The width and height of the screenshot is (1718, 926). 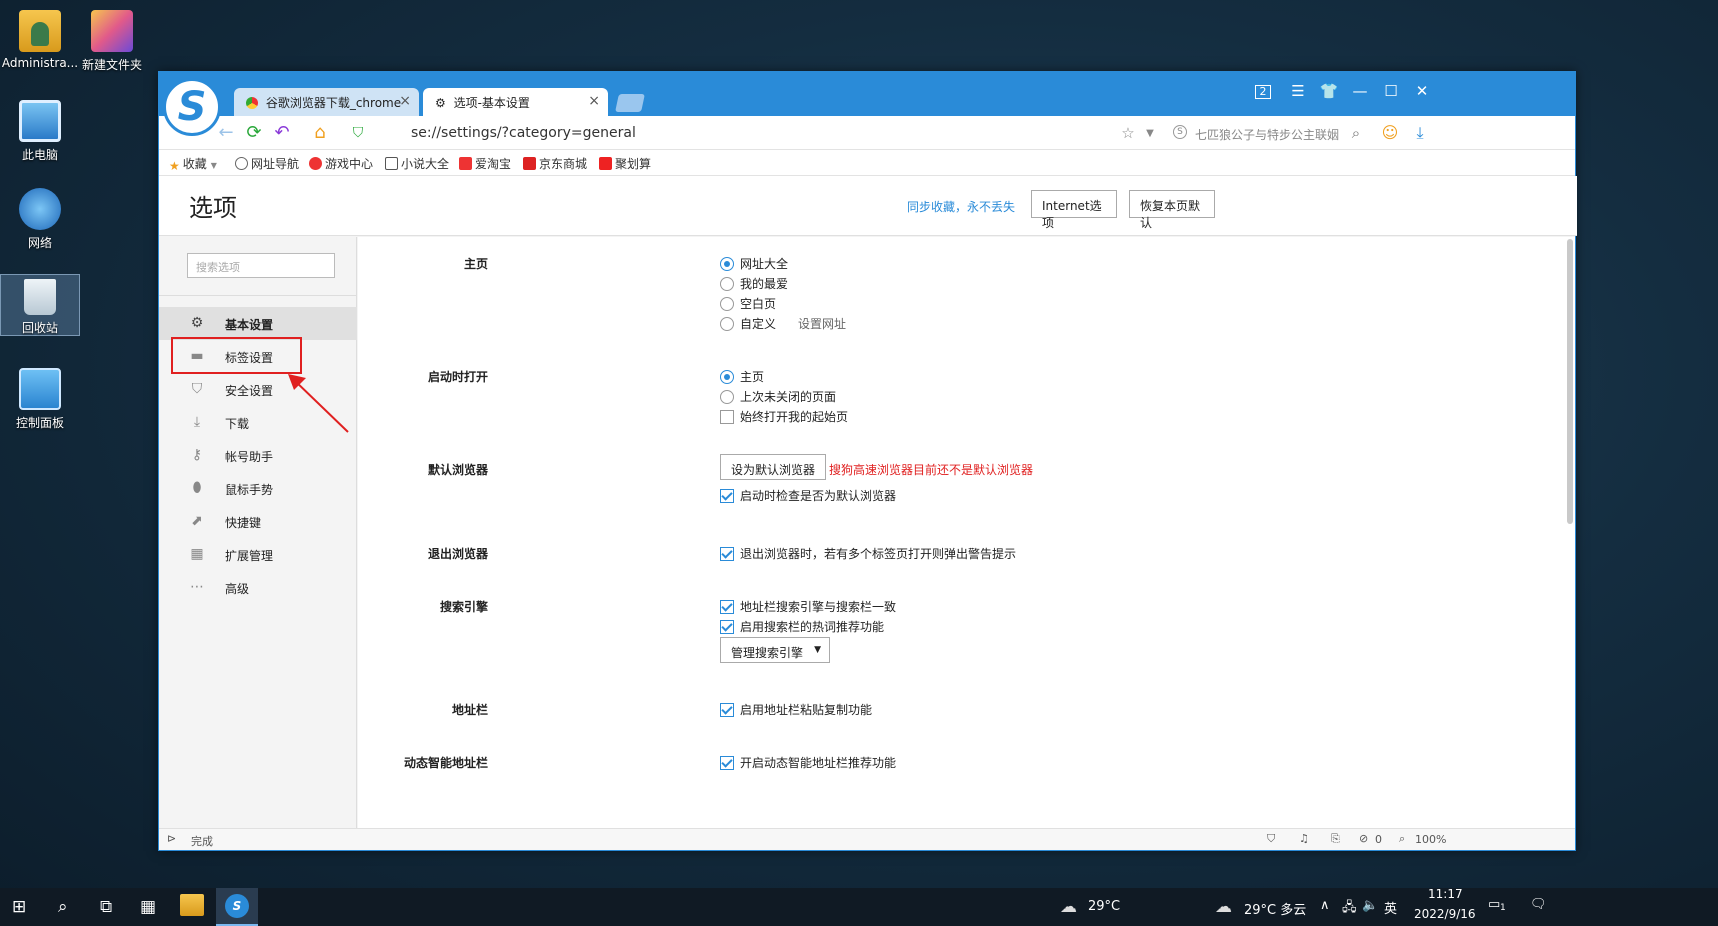 I want to click on home-option-custom: 自定义 设置网址, so click(x=783, y=323).